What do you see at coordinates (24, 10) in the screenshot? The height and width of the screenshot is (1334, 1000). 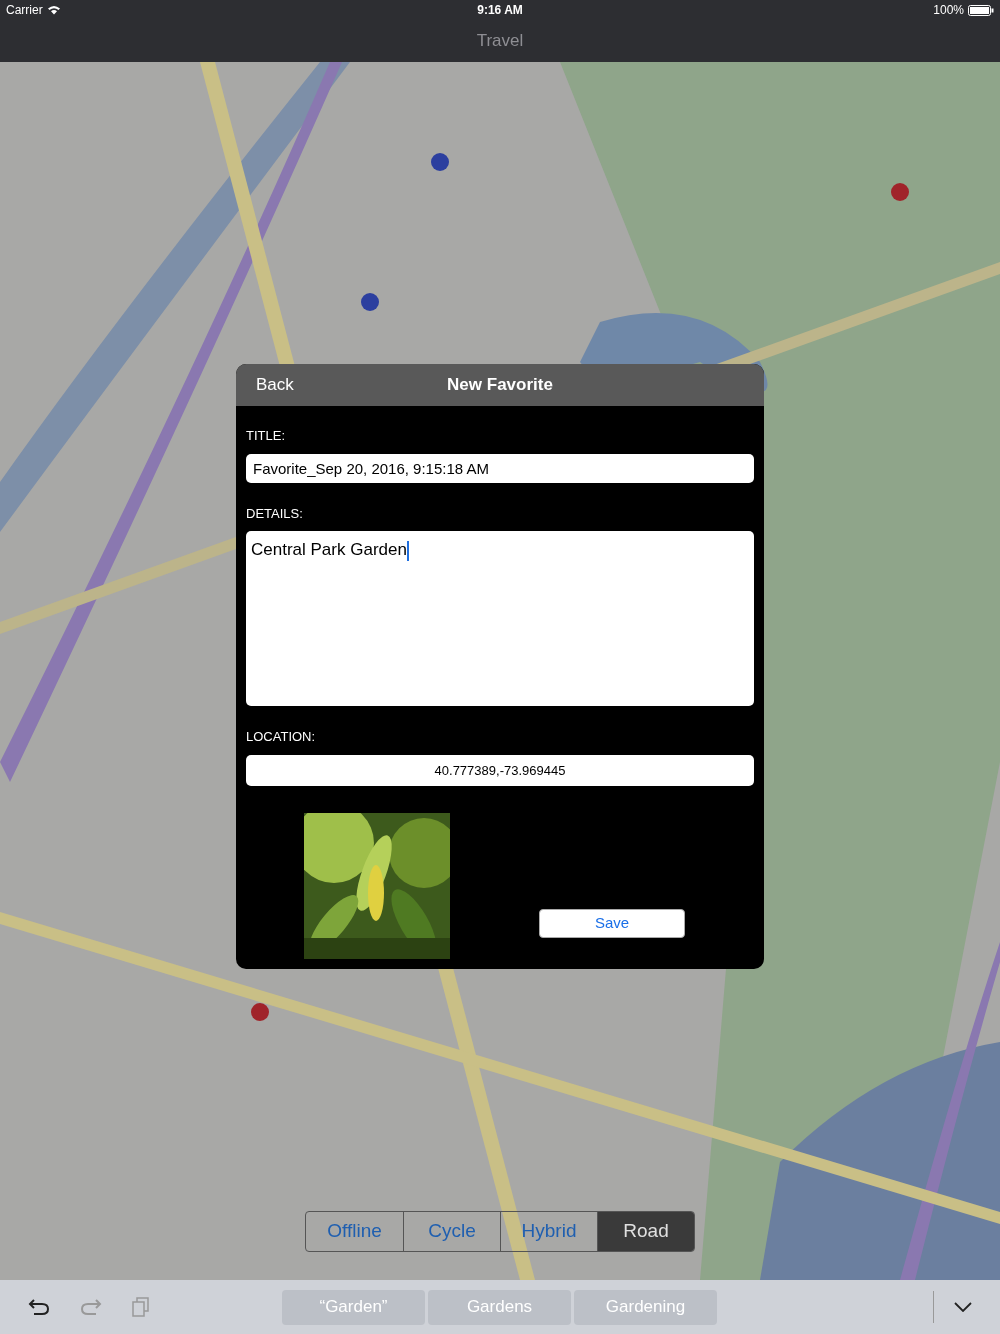 I see `carrier-label: Carrier` at bounding box center [24, 10].